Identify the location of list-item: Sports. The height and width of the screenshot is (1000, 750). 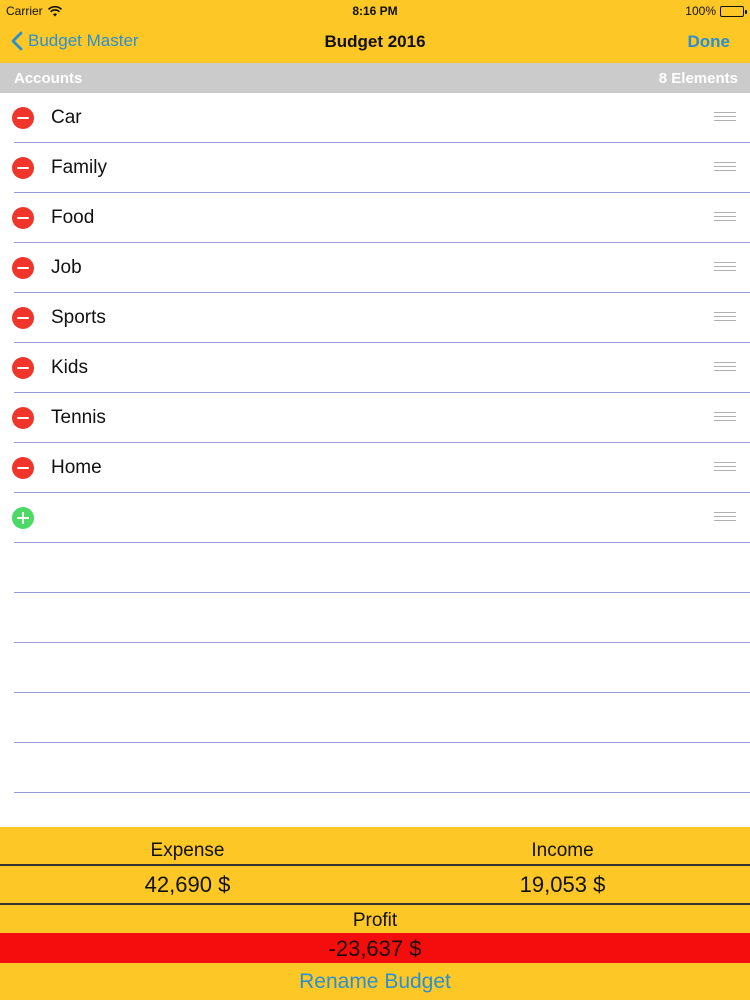
(375, 318).